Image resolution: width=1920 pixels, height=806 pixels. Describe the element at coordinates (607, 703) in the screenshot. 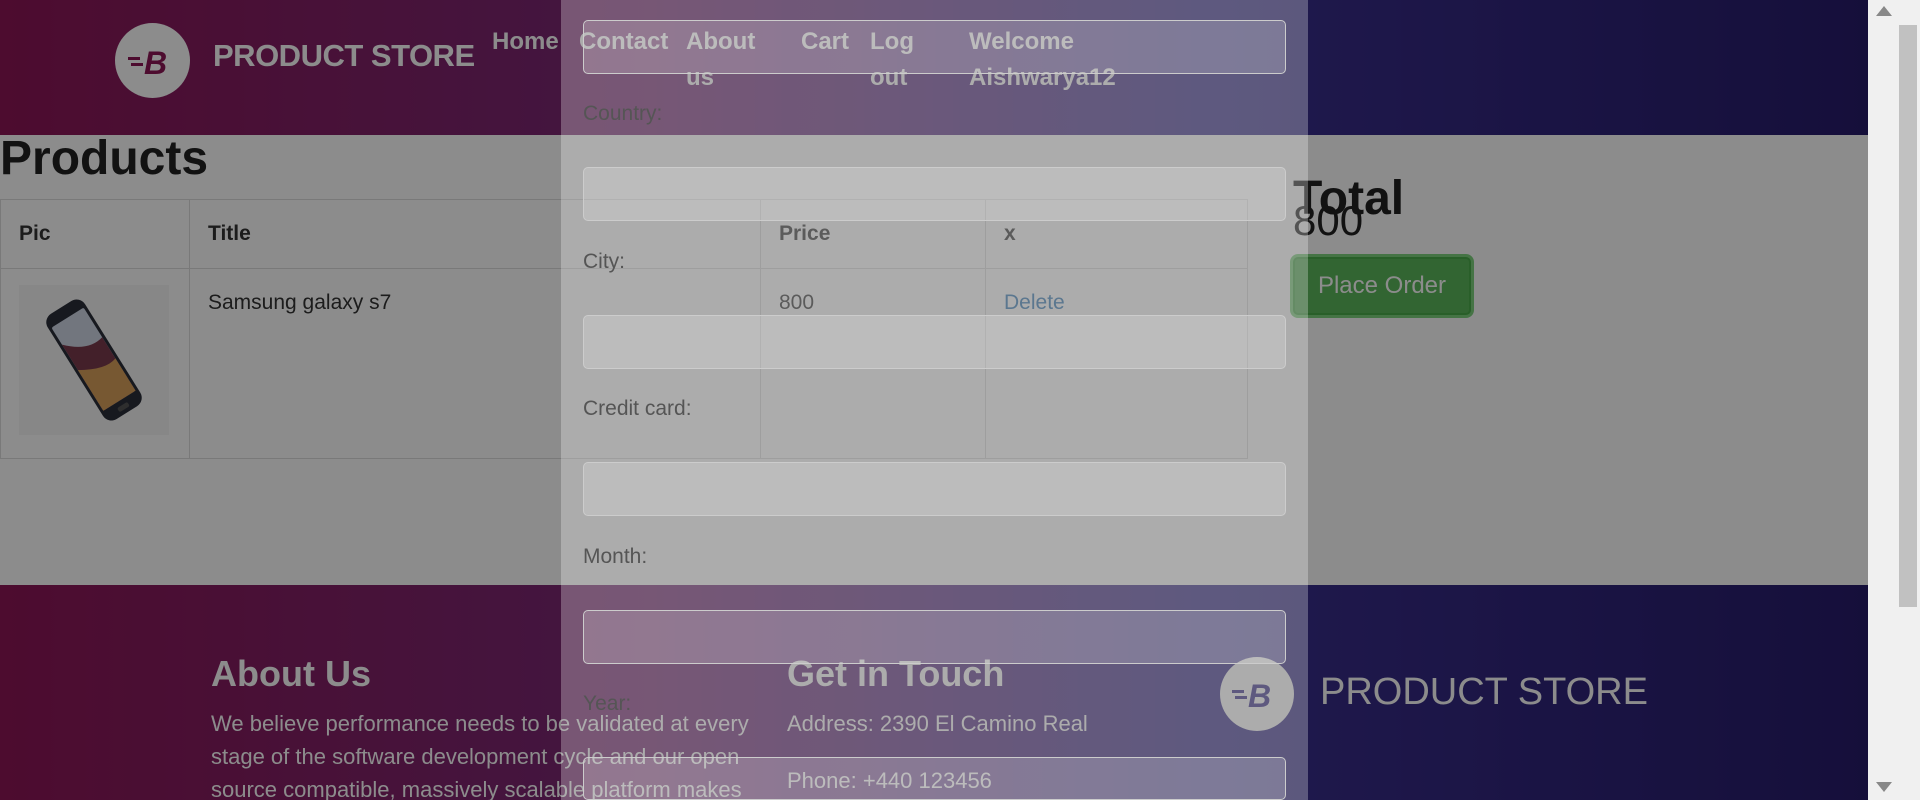

I see `year-label: Year:` at that location.